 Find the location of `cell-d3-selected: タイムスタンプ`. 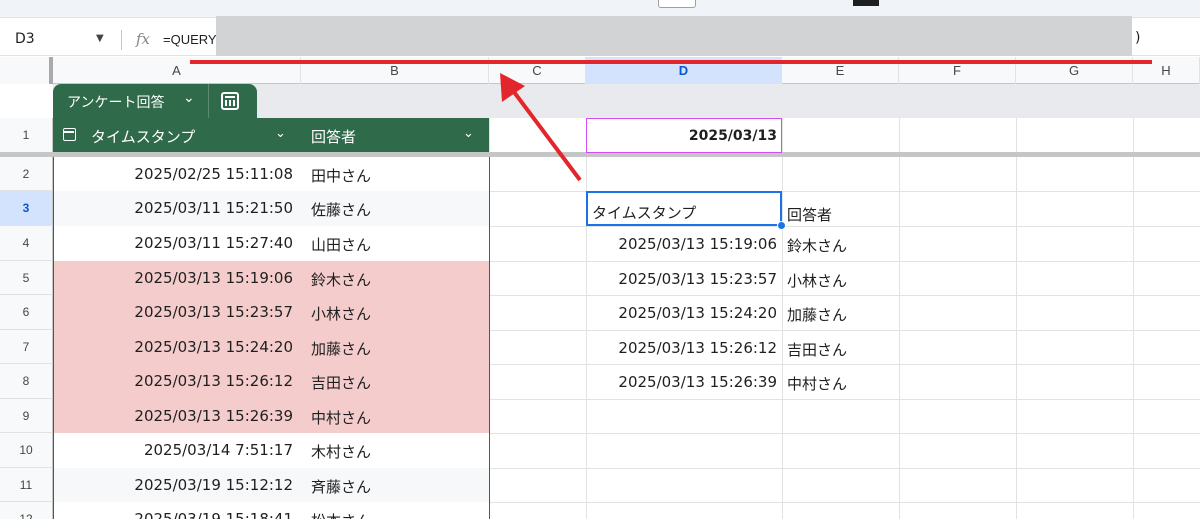

cell-d3-selected: タイムスタンプ is located at coordinates (684, 208).